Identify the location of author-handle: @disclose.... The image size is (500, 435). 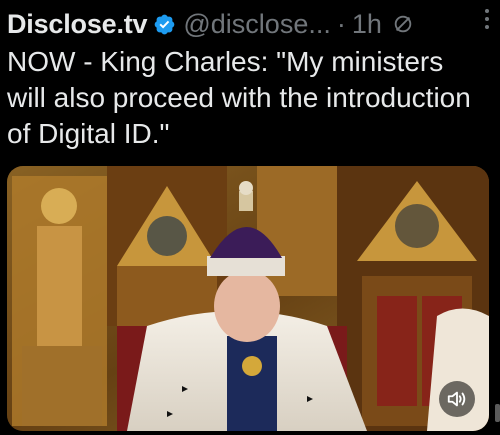
(256, 24).